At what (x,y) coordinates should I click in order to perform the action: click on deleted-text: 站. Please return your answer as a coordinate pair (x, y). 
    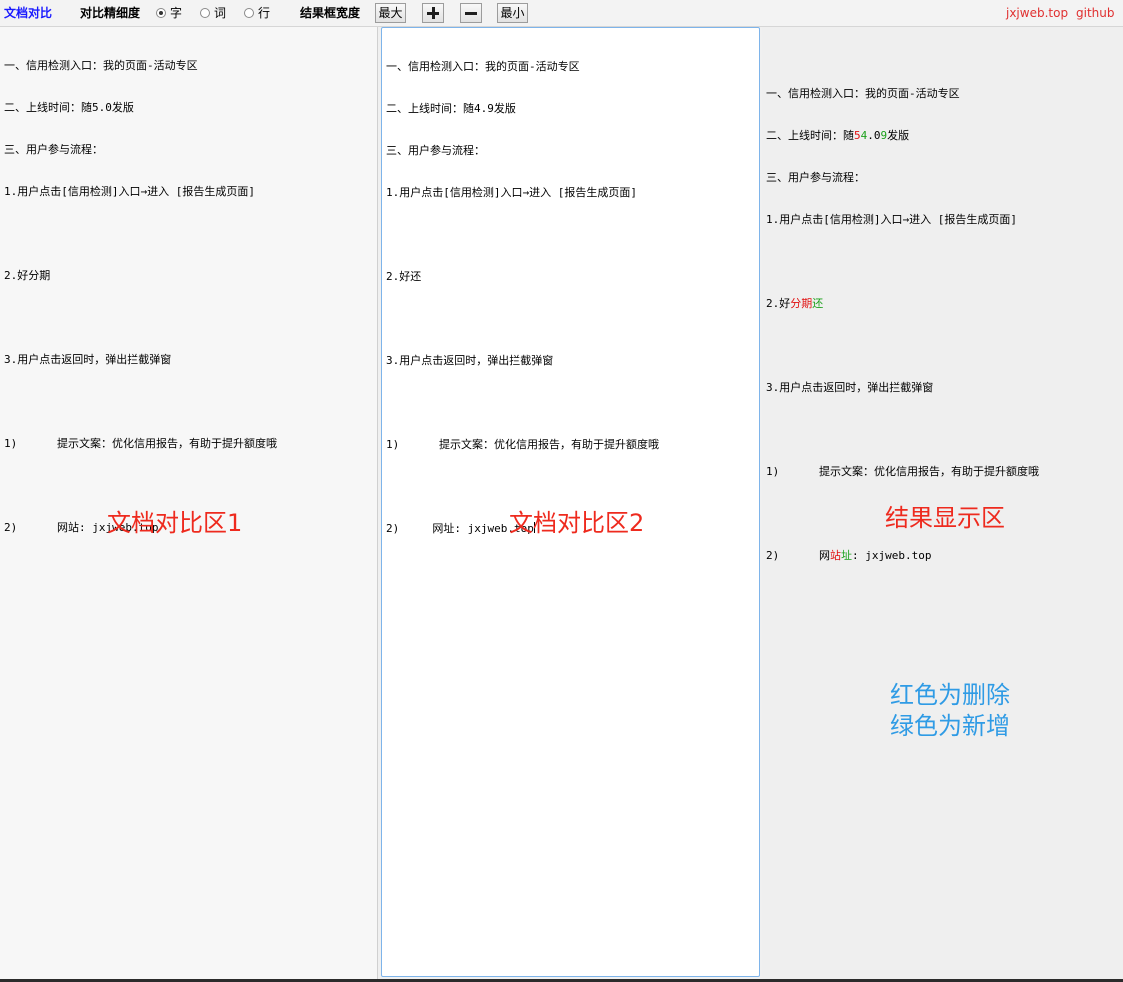
    Looking at the image, I should click on (835, 555).